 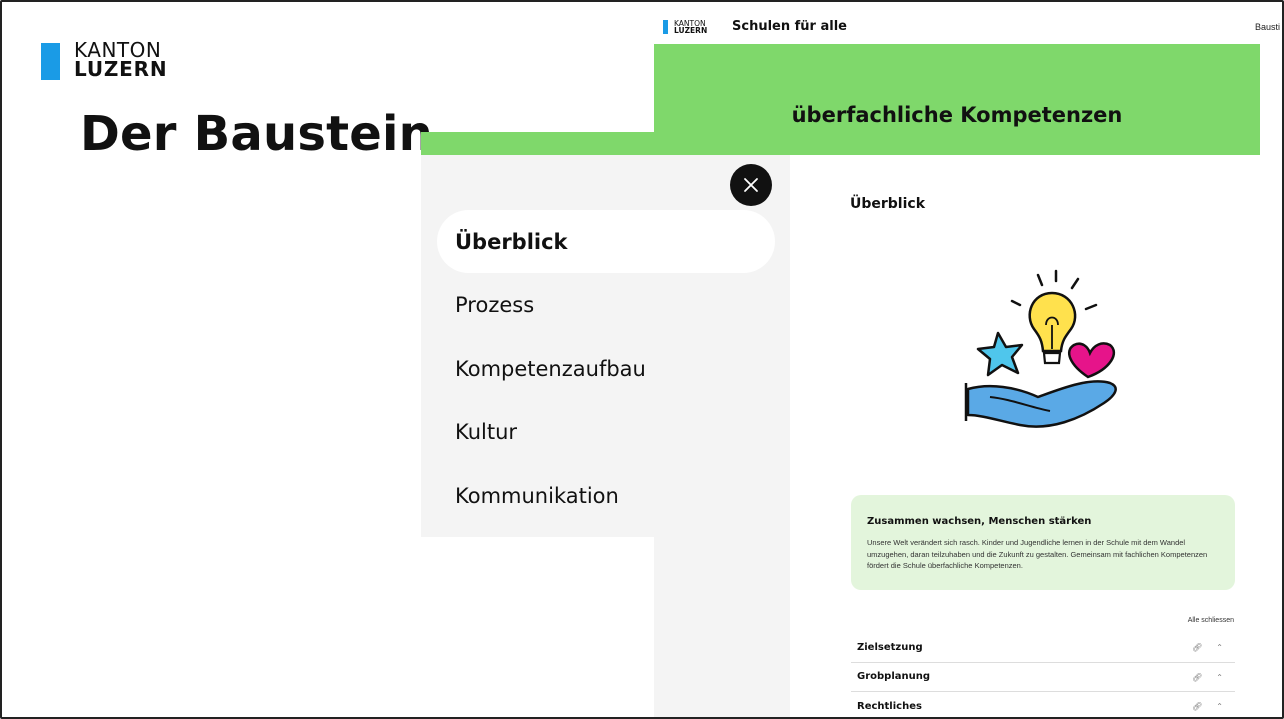 What do you see at coordinates (969, 22) in the screenshot?
I see `site-header: KANTON LUZERN Schulen für alle Bausti` at bounding box center [969, 22].